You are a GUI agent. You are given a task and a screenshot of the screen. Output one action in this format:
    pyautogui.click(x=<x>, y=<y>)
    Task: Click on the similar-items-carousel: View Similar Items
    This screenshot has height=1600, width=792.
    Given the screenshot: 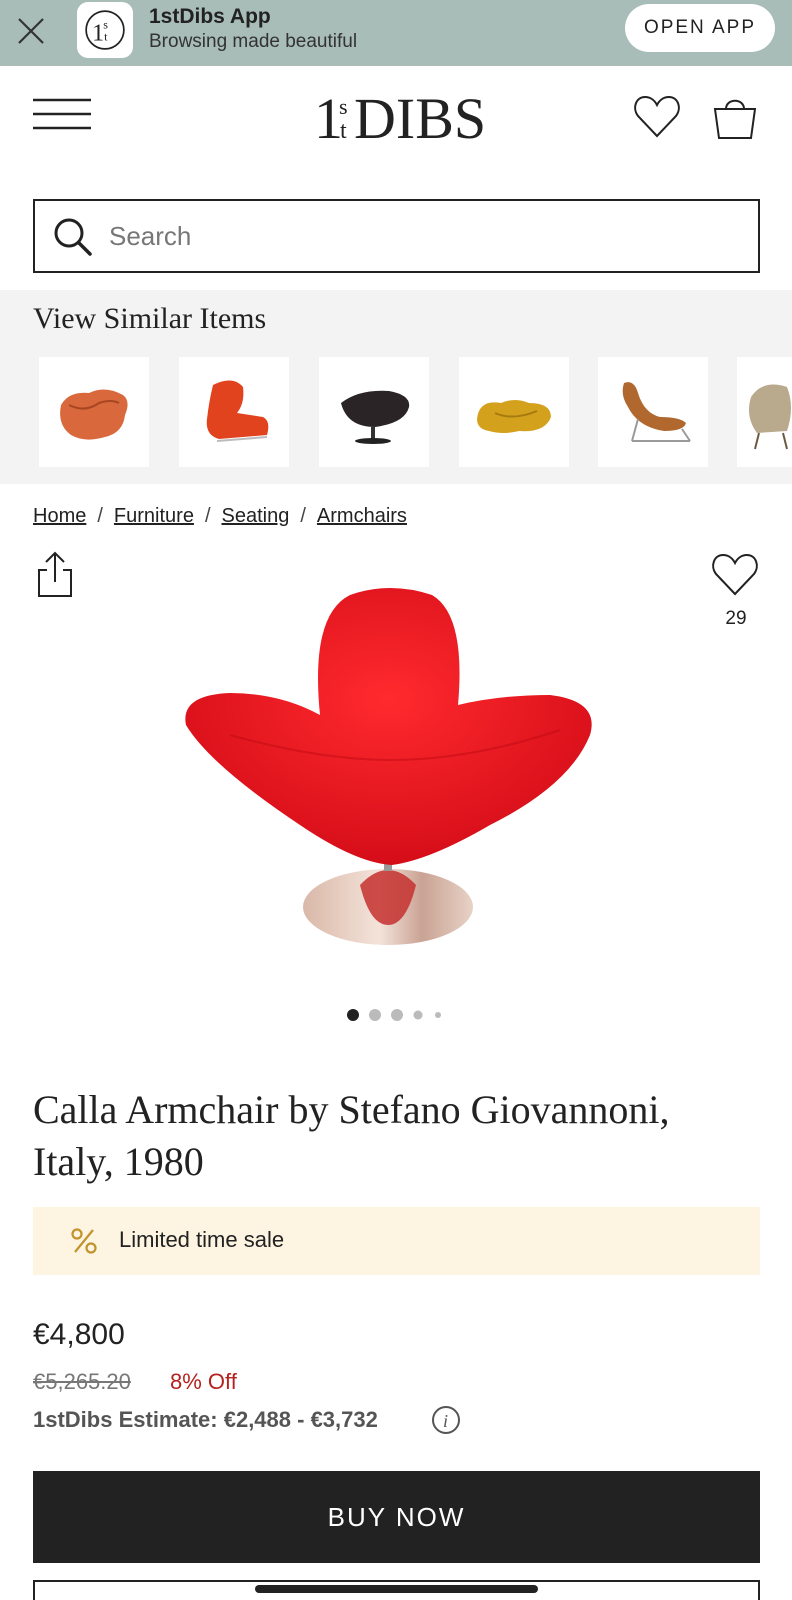 What is the action you would take?
    pyautogui.click(x=396, y=387)
    